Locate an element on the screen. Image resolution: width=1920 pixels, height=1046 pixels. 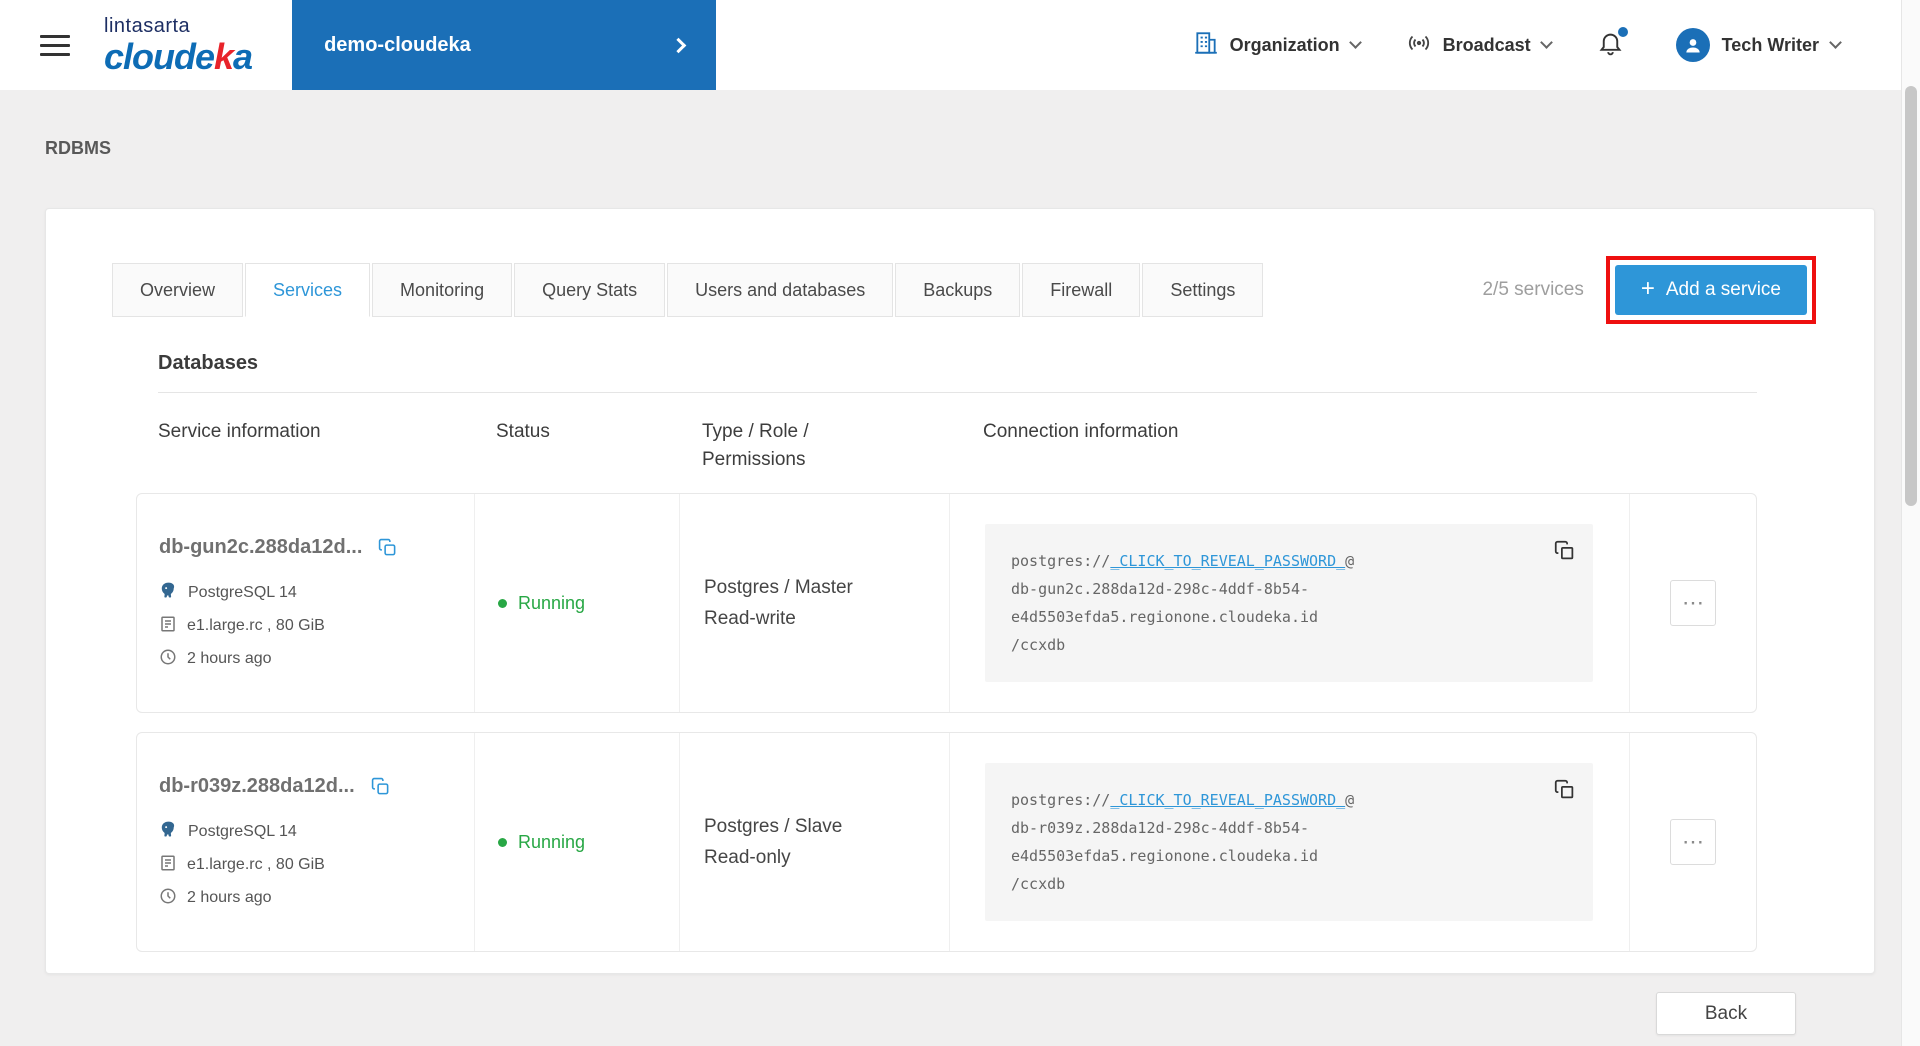
organization-icon is located at coordinates (1206, 45).